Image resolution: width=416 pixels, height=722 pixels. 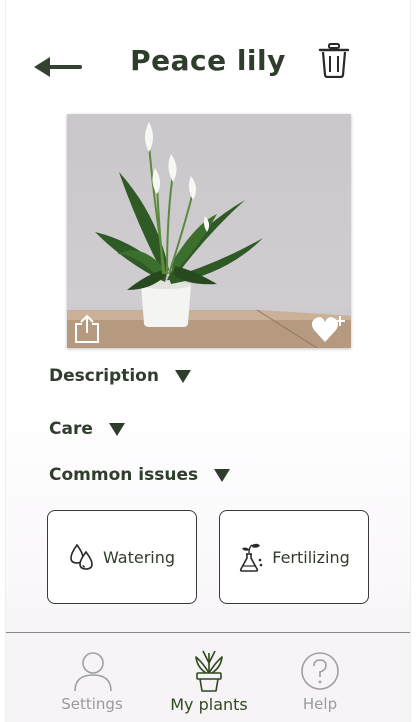 I want to click on fertilizing-button: Fertilizing, so click(x=294, y=557).